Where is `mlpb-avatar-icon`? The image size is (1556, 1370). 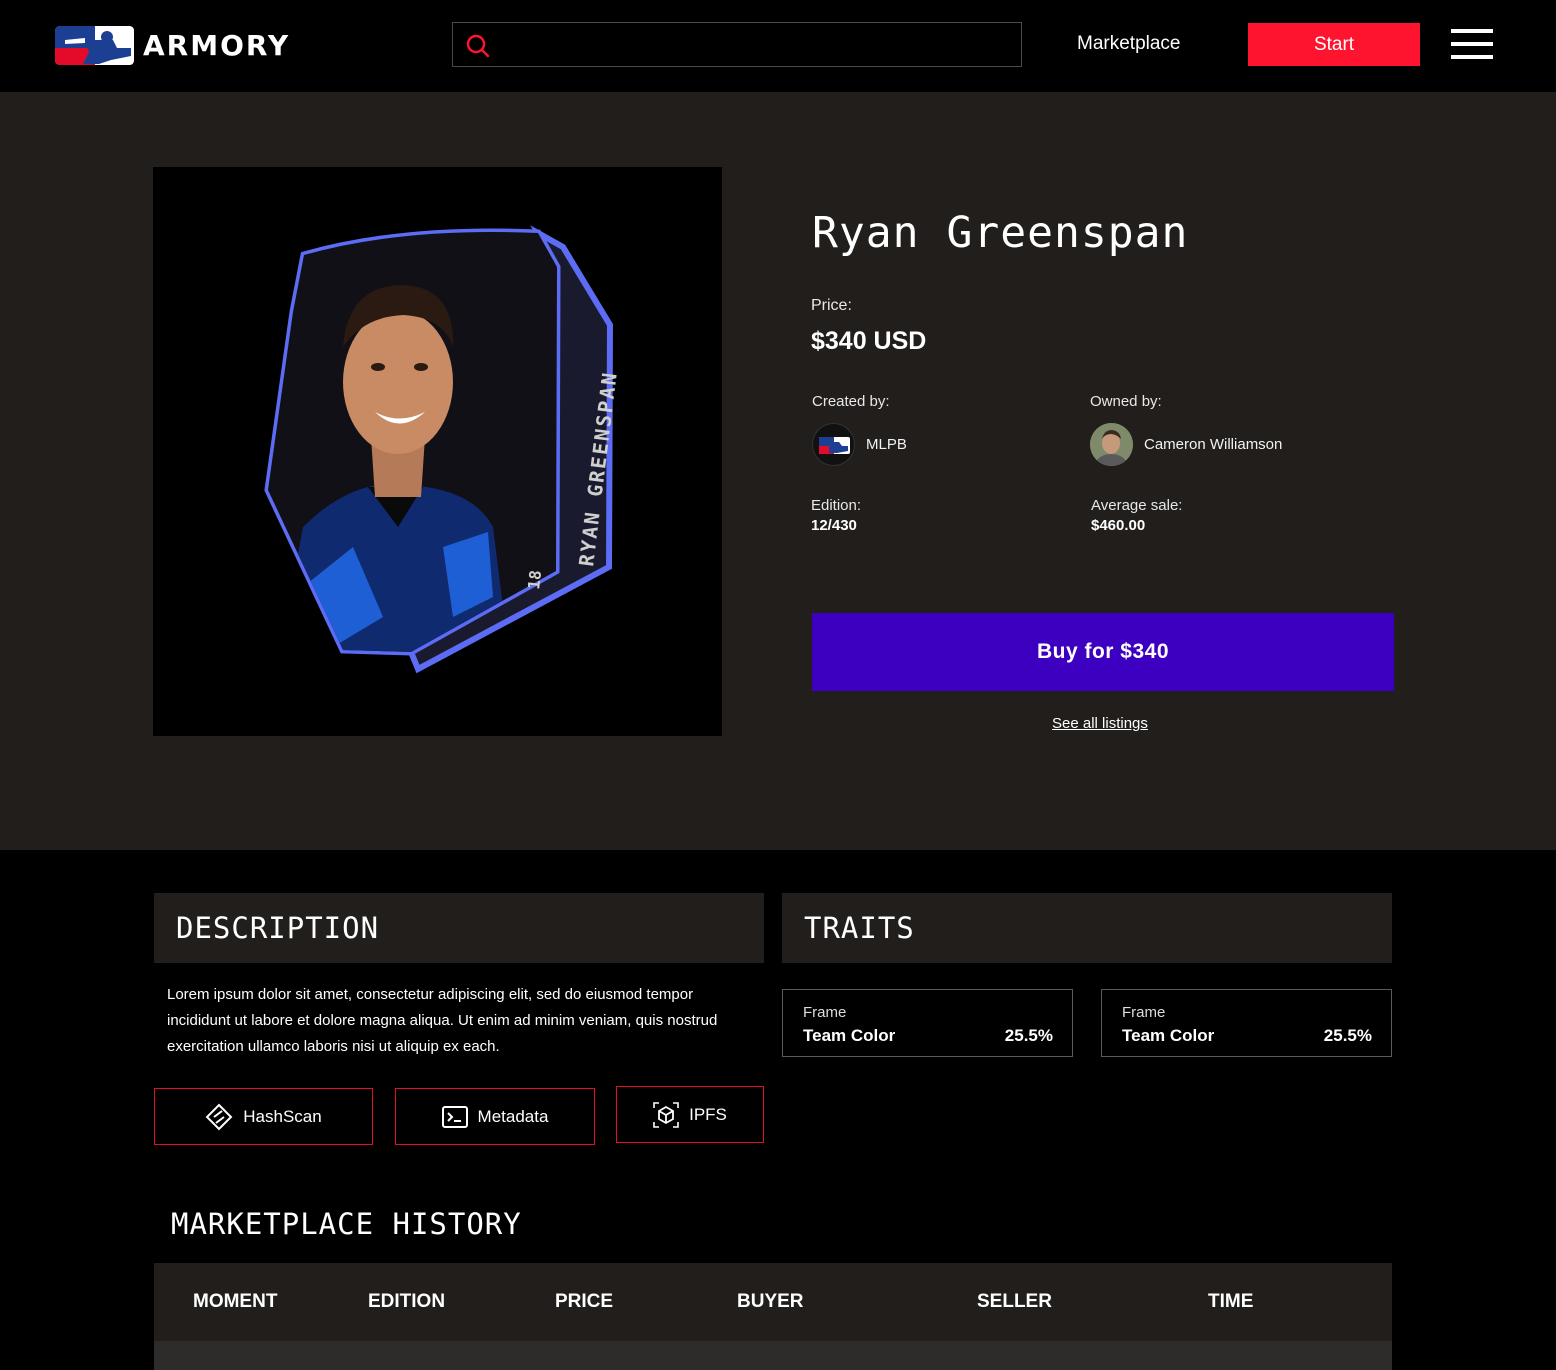 mlpb-avatar-icon is located at coordinates (834, 445).